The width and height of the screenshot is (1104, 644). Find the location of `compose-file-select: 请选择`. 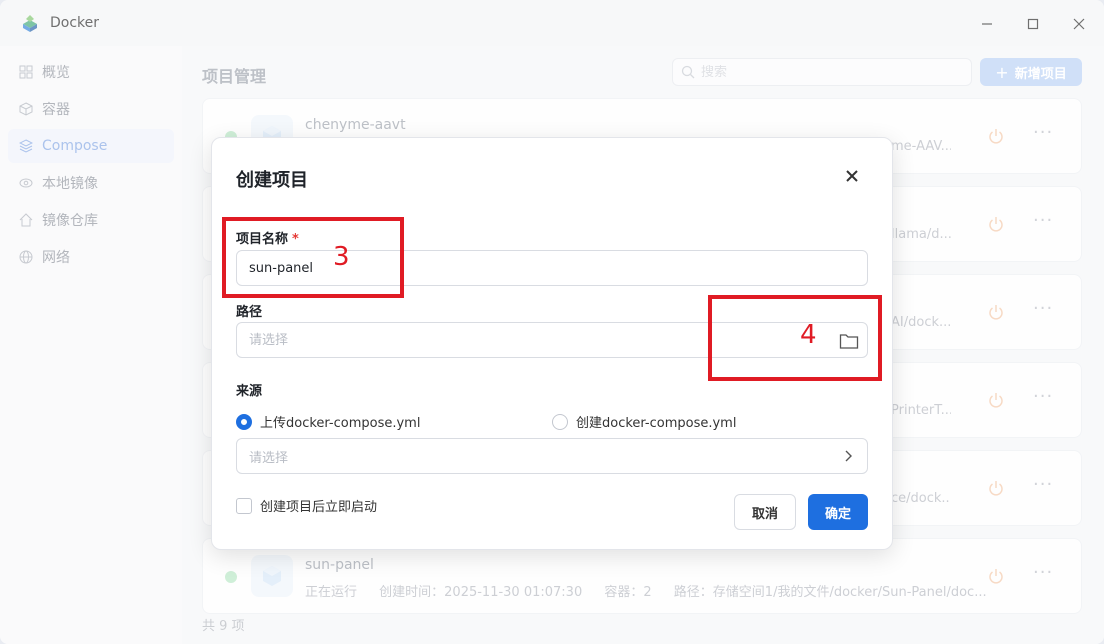

compose-file-select: 请选择 is located at coordinates (552, 456).